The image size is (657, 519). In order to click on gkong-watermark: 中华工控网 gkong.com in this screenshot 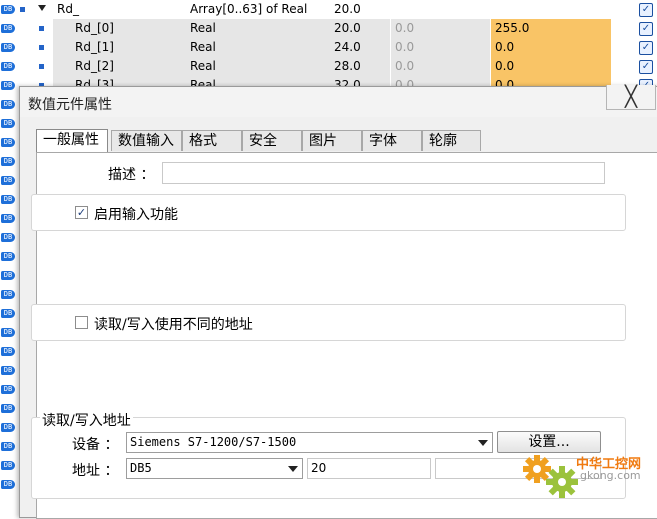, I will do `click(587, 477)`.